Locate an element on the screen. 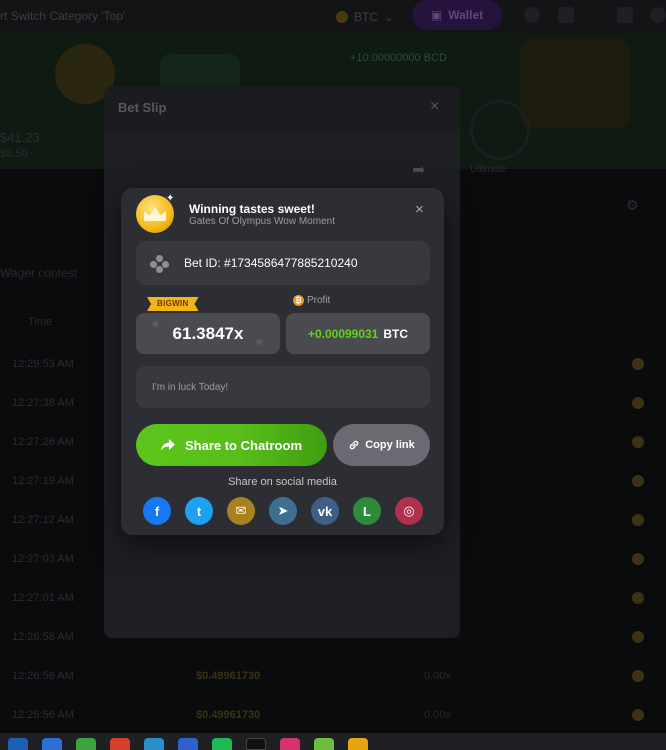 The image size is (666, 750). profit-box: +0.00099031 BTC is located at coordinates (358, 333).